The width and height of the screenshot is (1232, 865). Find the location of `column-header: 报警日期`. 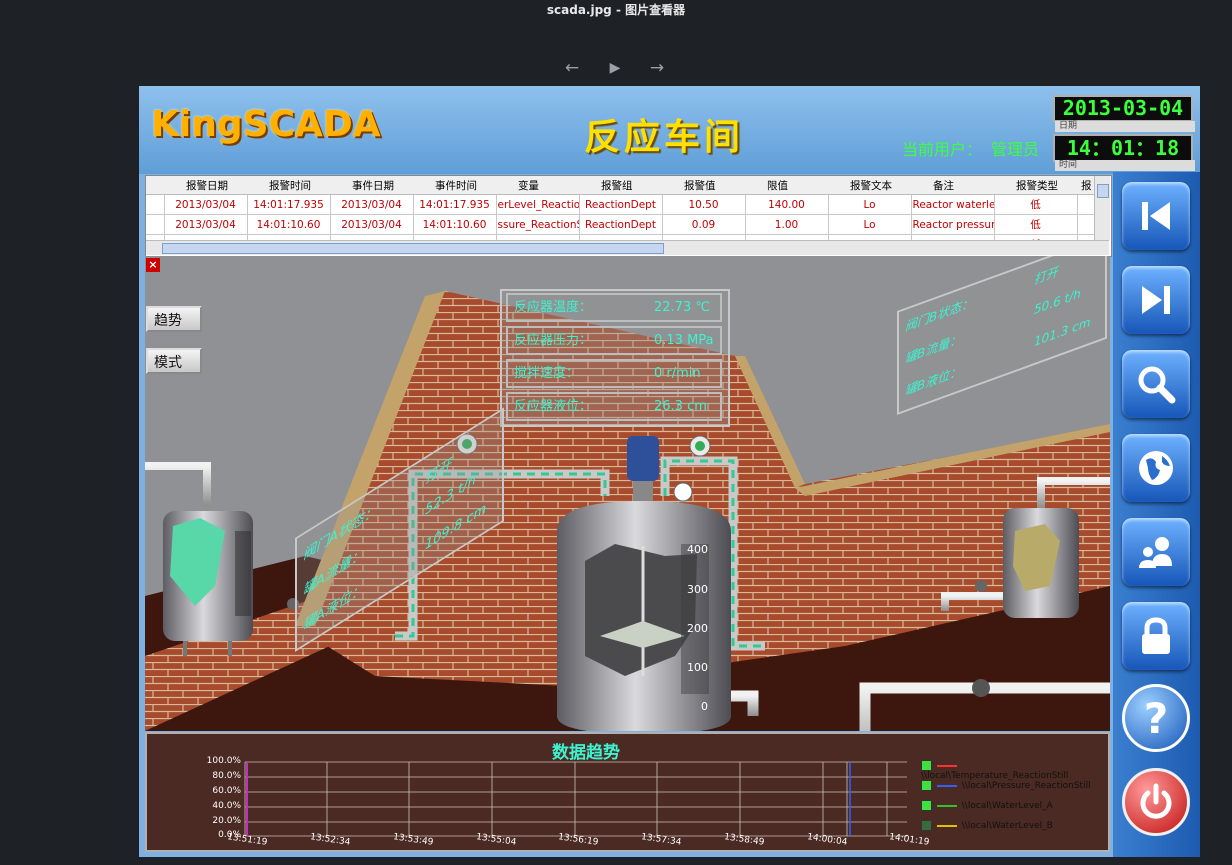

column-header: 报警日期 is located at coordinates (205, 185).